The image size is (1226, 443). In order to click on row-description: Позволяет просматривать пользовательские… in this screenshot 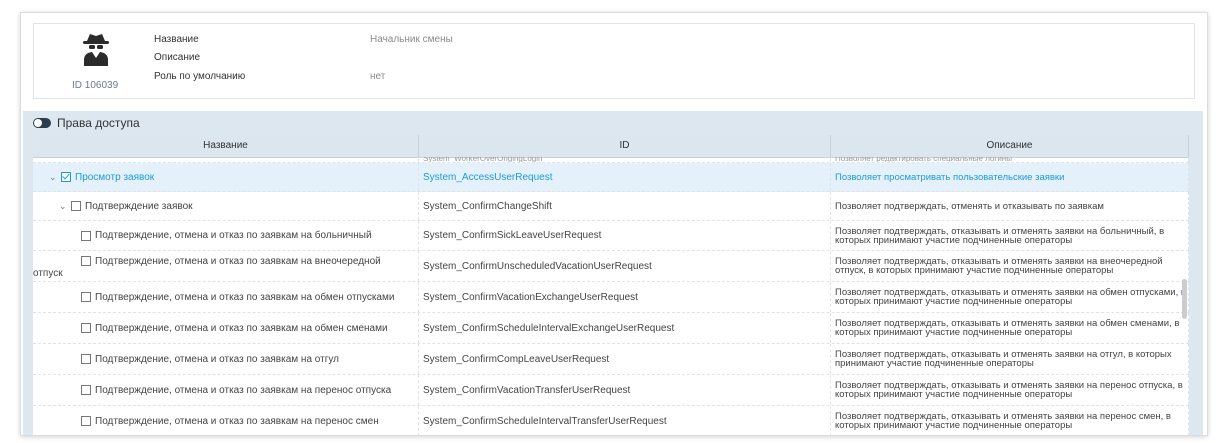, I will do `click(1010, 177)`.